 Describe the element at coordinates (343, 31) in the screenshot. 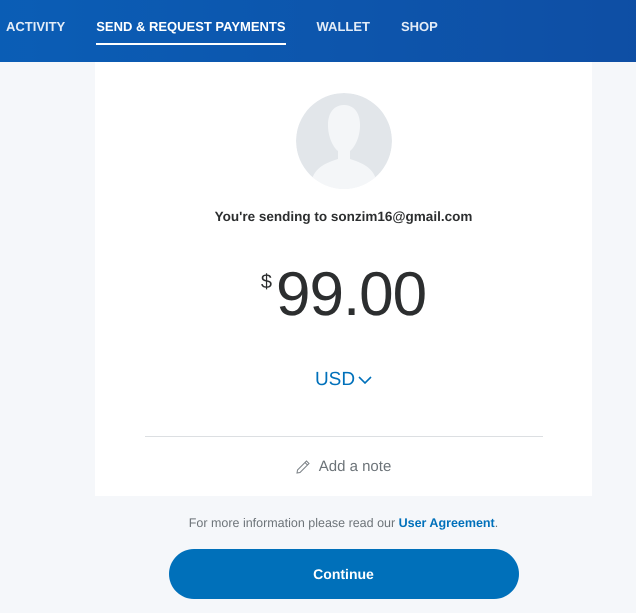

I see `nav-tab: WALLET` at that location.